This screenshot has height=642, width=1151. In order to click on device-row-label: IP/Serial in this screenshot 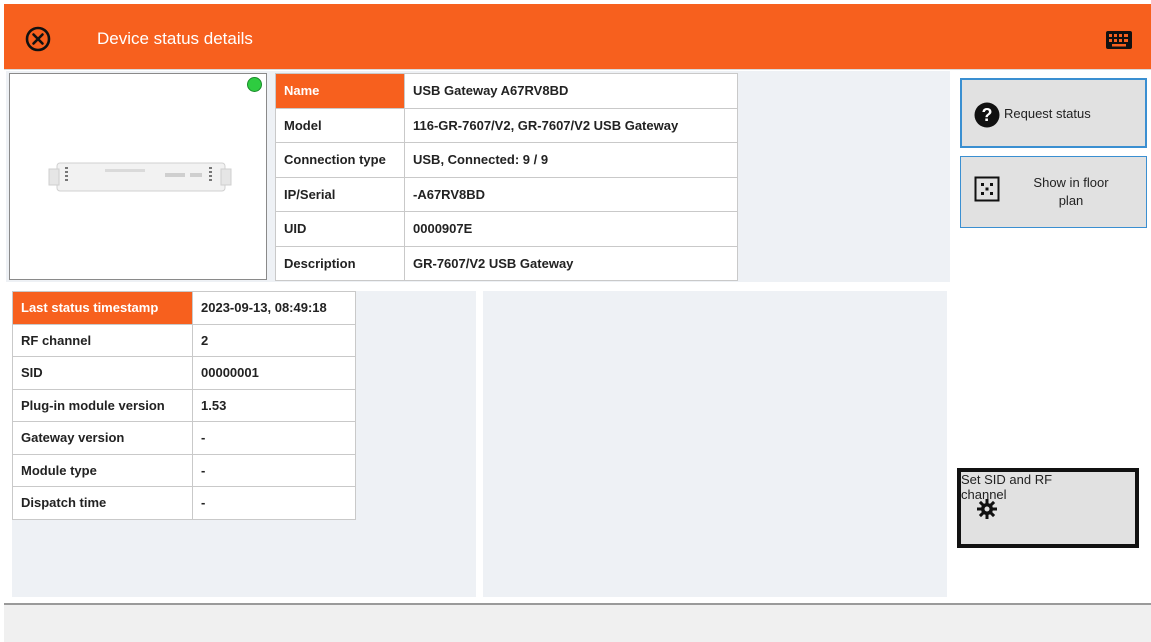, I will do `click(340, 194)`.